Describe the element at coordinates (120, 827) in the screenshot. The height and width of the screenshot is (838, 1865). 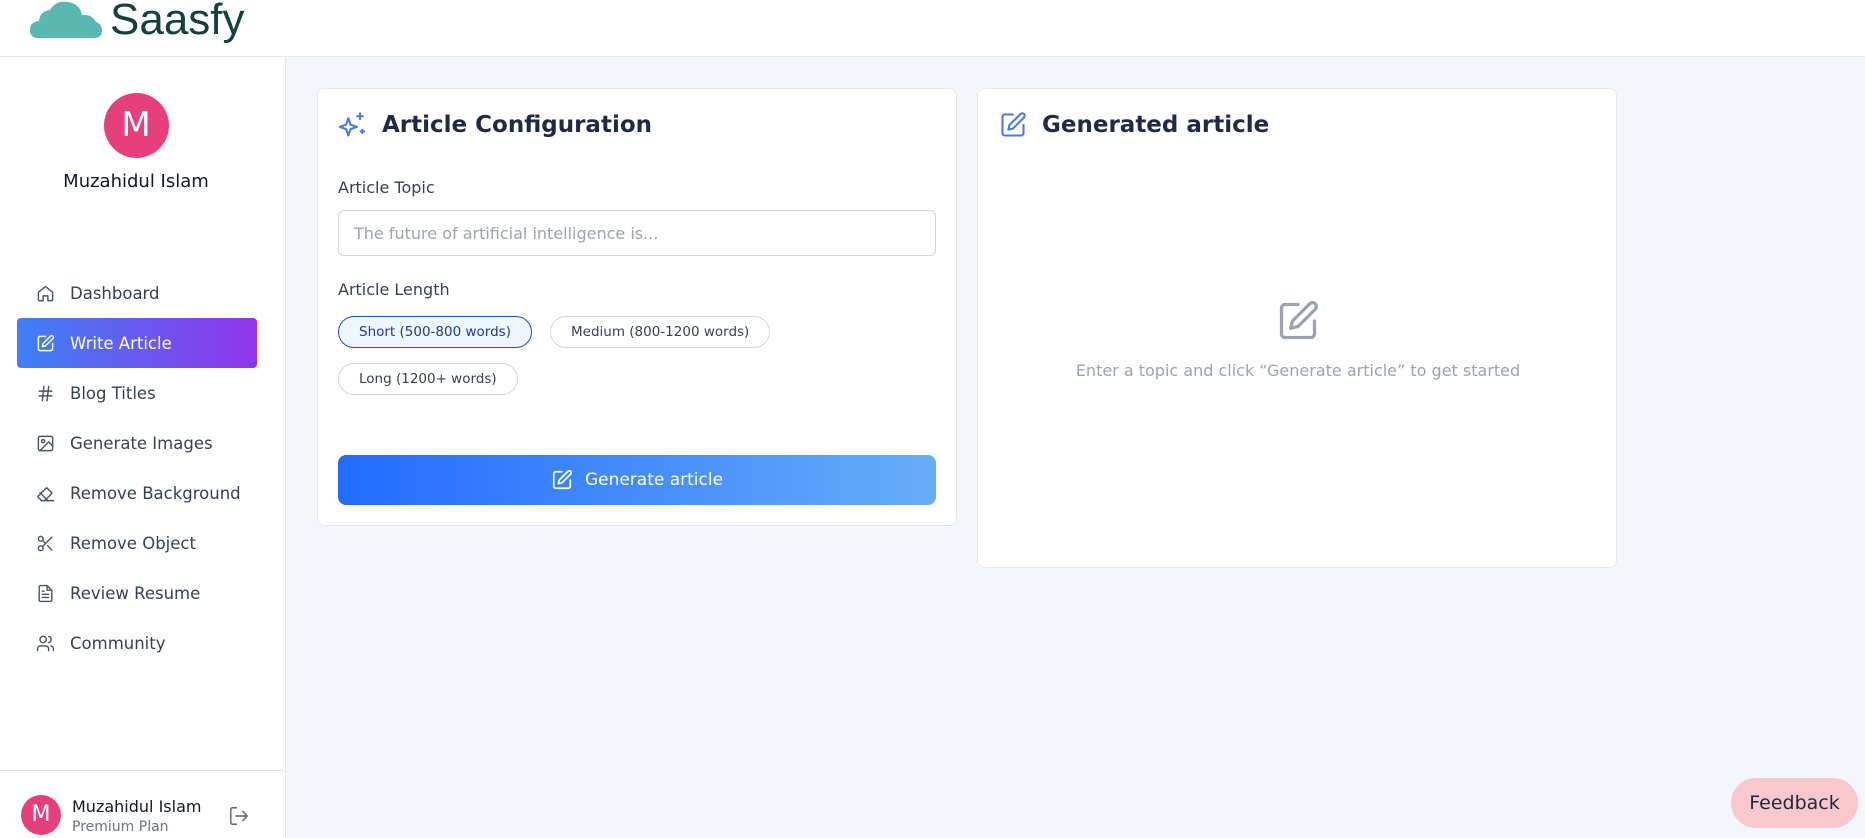
I see `user-plan: Premium Plan` at that location.